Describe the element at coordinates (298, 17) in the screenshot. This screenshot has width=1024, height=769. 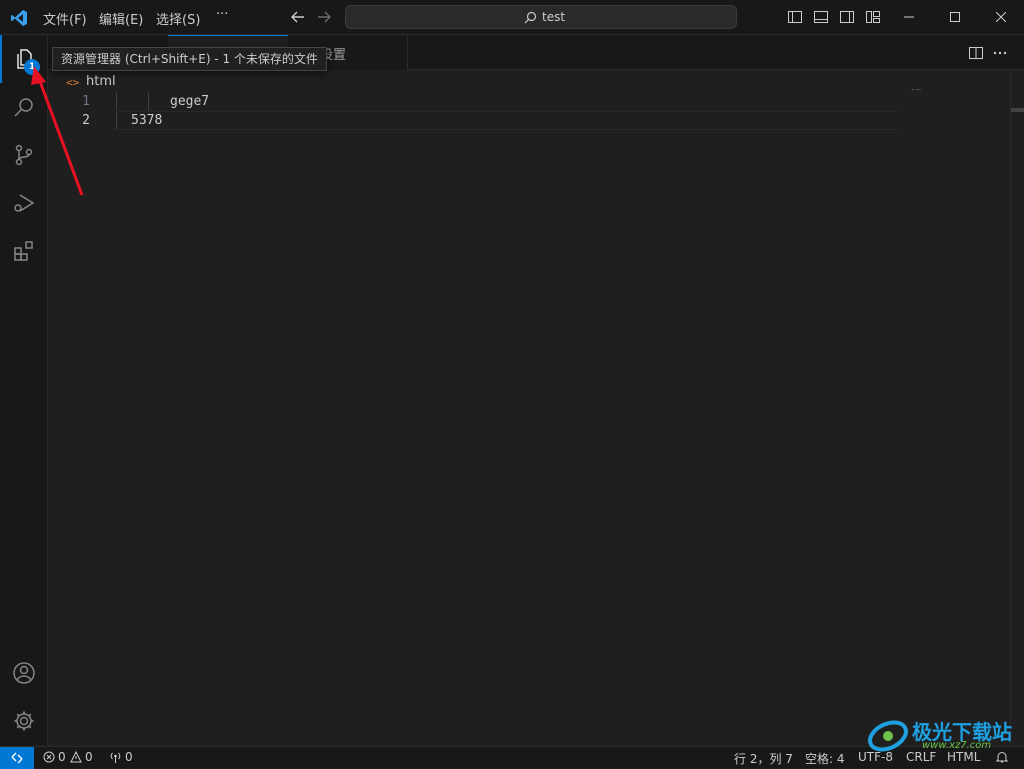
I see `back-arrow-icon` at that location.